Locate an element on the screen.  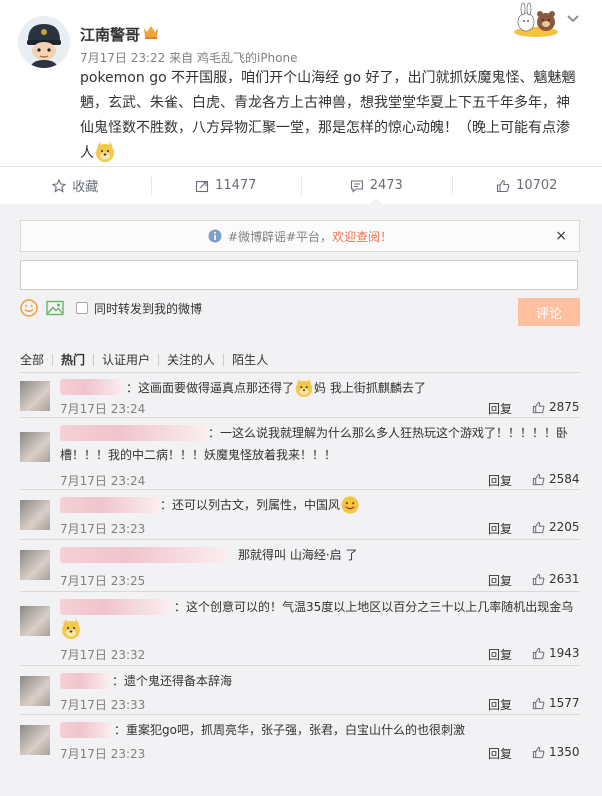
repost-icon is located at coordinates (202, 186).